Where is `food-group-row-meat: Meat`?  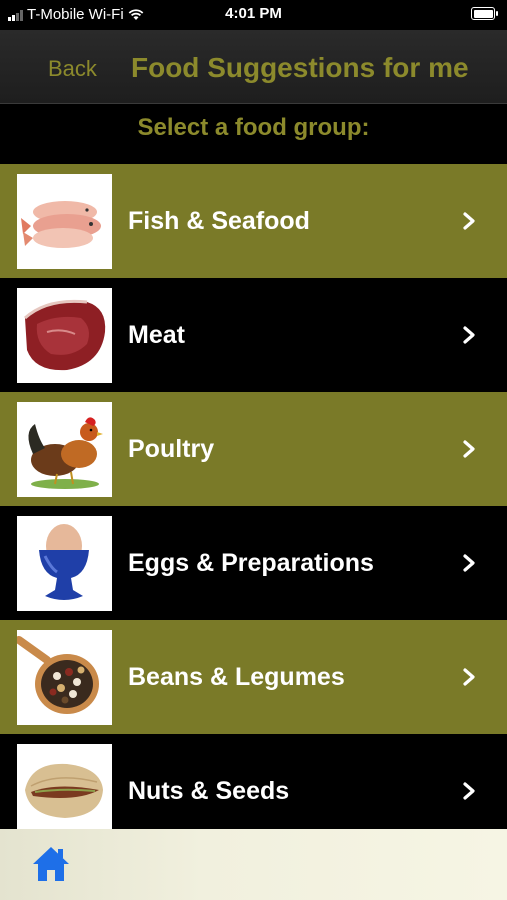 food-group-row-meat: Meat is located at coordinates (253, 335).